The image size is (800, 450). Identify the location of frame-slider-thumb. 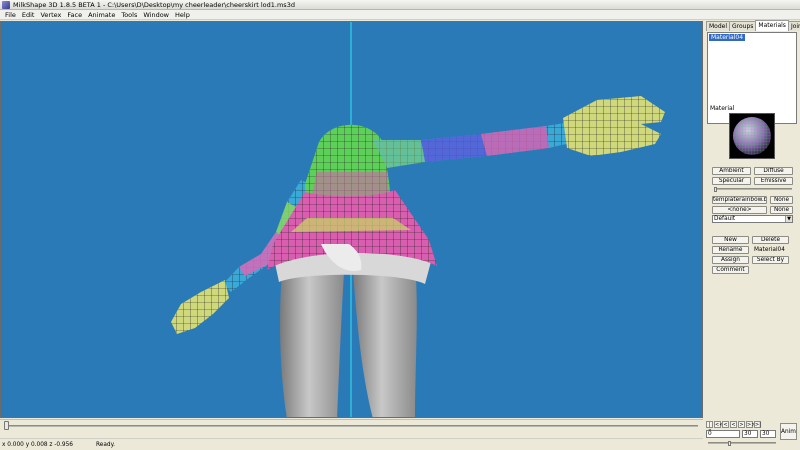
(729, 443).